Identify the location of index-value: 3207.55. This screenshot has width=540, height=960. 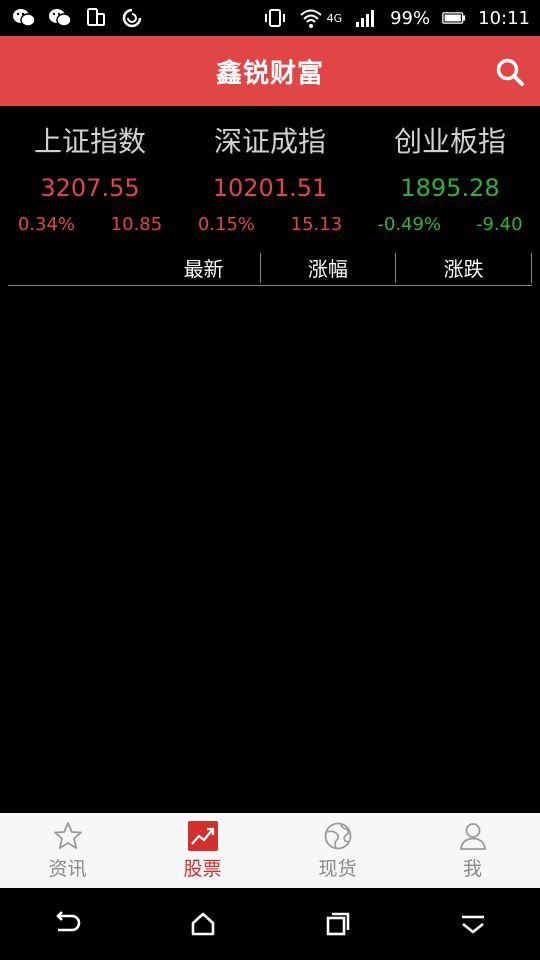
(90, 188).